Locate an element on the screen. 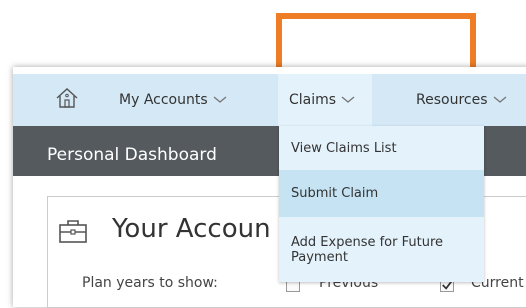  home-icon is located at coordinates (67, 98).